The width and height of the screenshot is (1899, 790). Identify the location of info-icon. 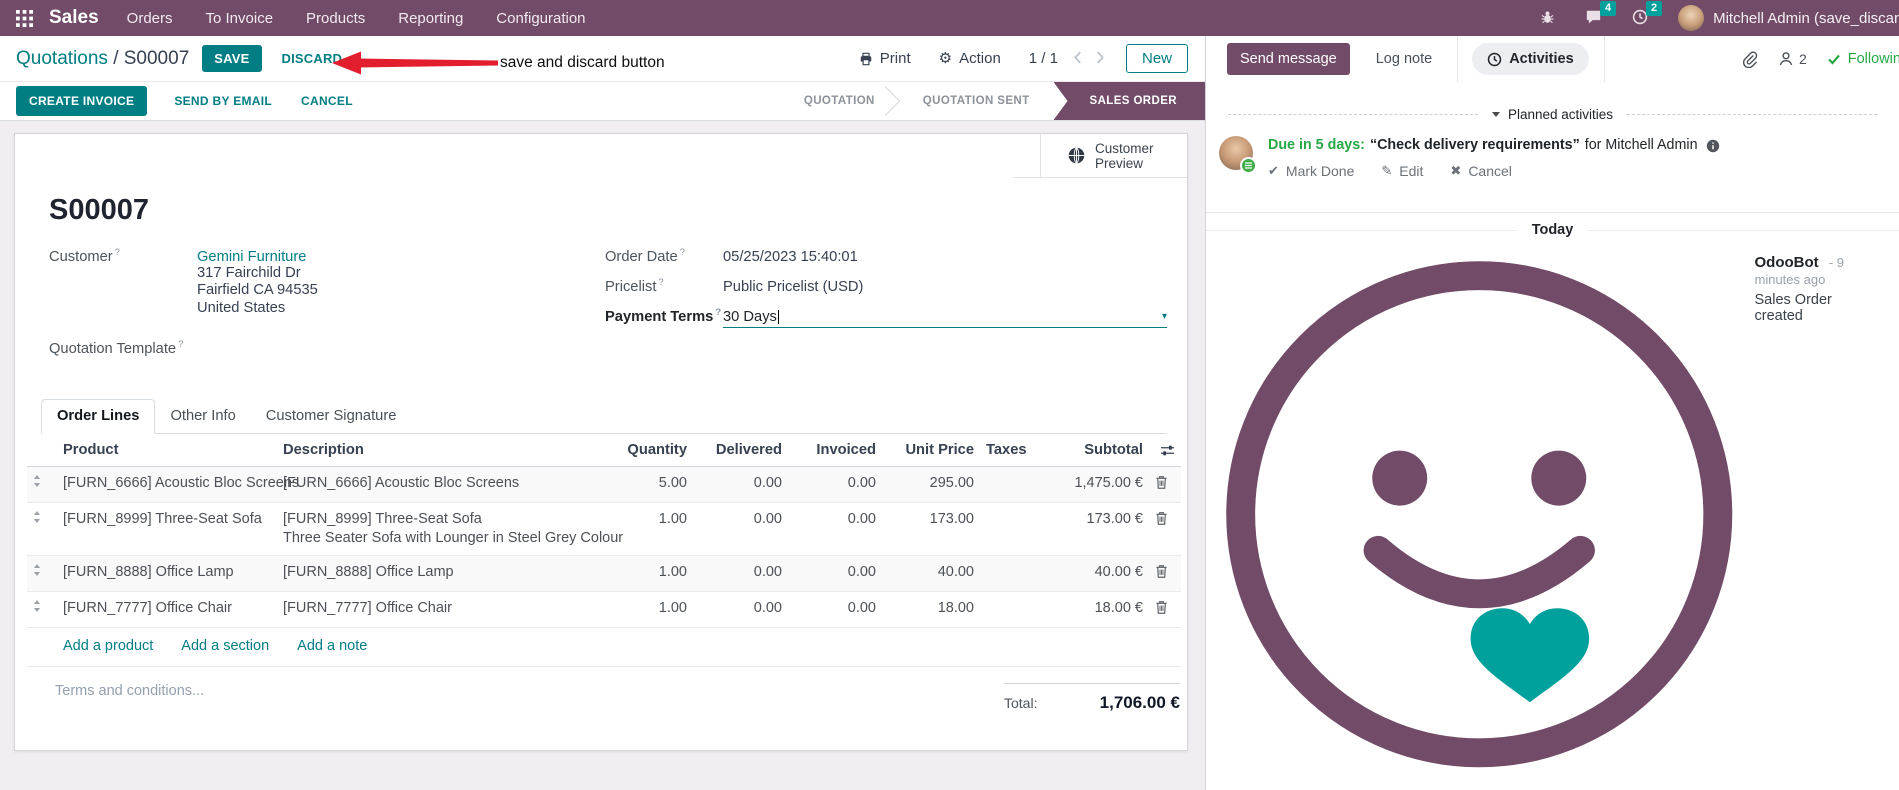
(1713, 146).